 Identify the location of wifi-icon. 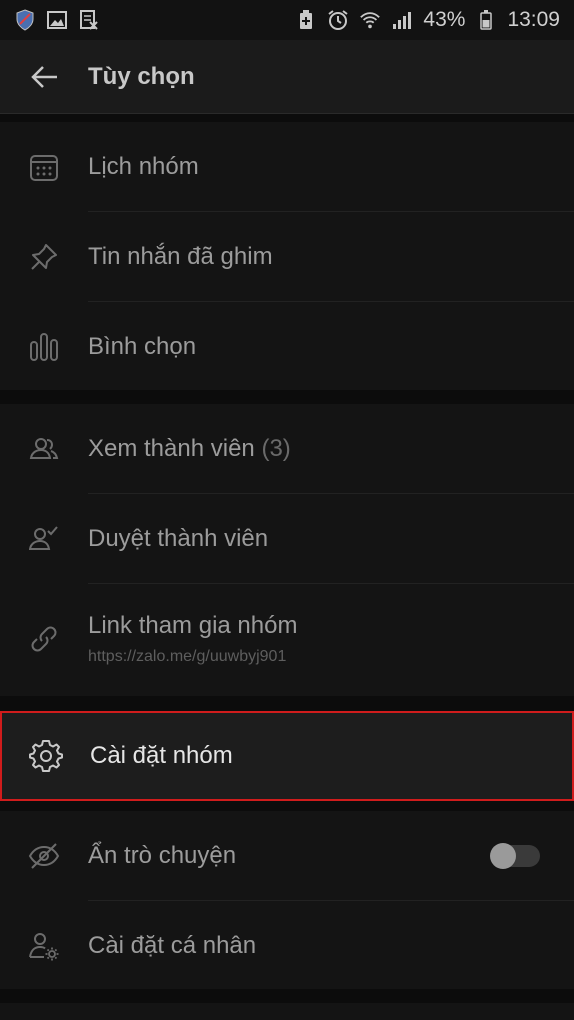
(370, 20).